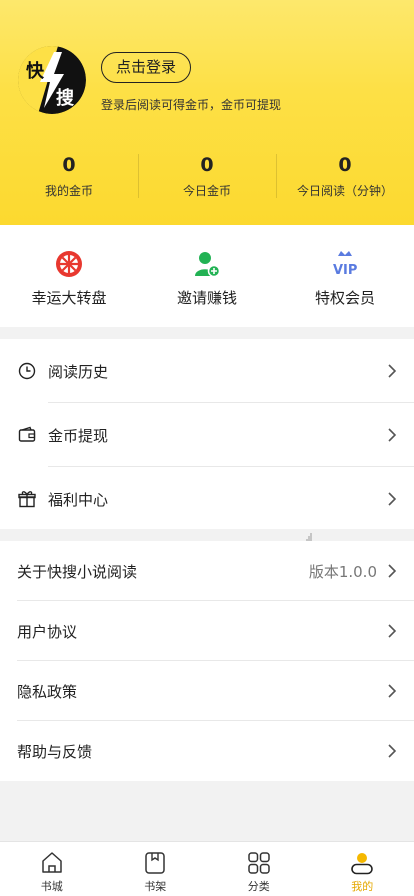 This screenshot has height=896, width=414. I want to click on stat-my-coins: 0 我的金币, so click(69, 180).